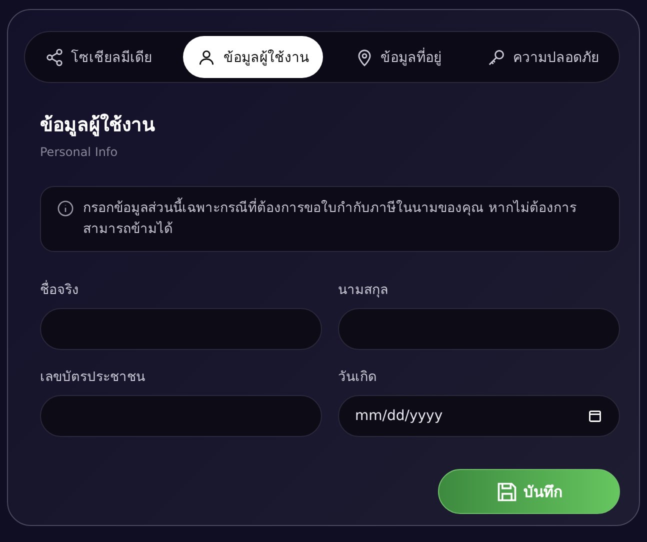 The width and height of the screenshot is (647, 542). Describe the element at coordinates (65, 208) in the screenshot. I see `info-icon` at that location.